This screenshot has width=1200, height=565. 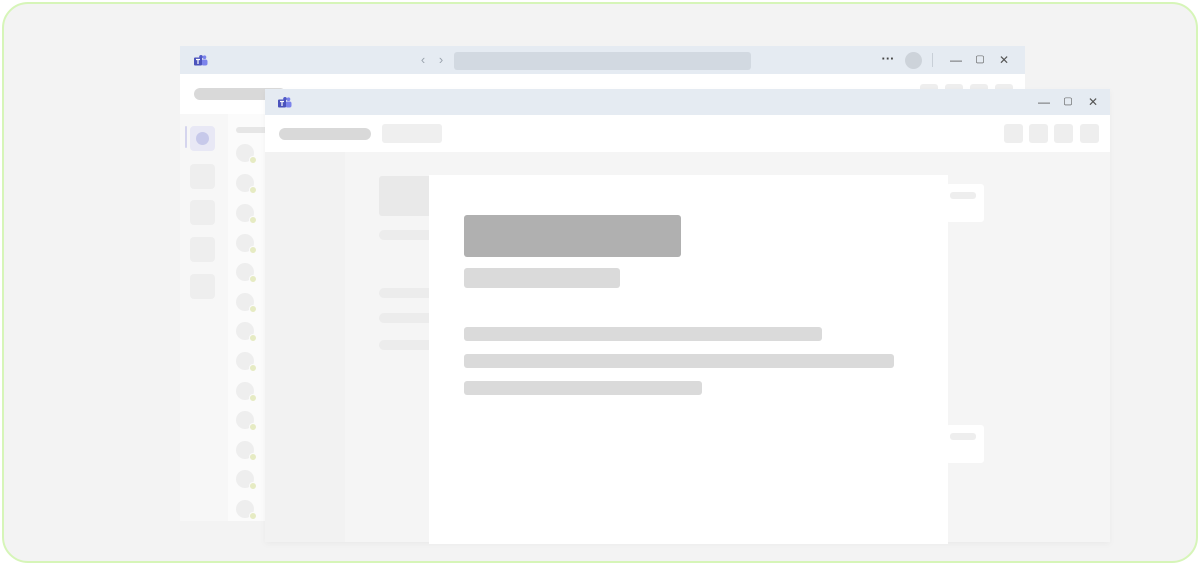 I want to click on search-bar-placeholder, so click(x=602, y=61).